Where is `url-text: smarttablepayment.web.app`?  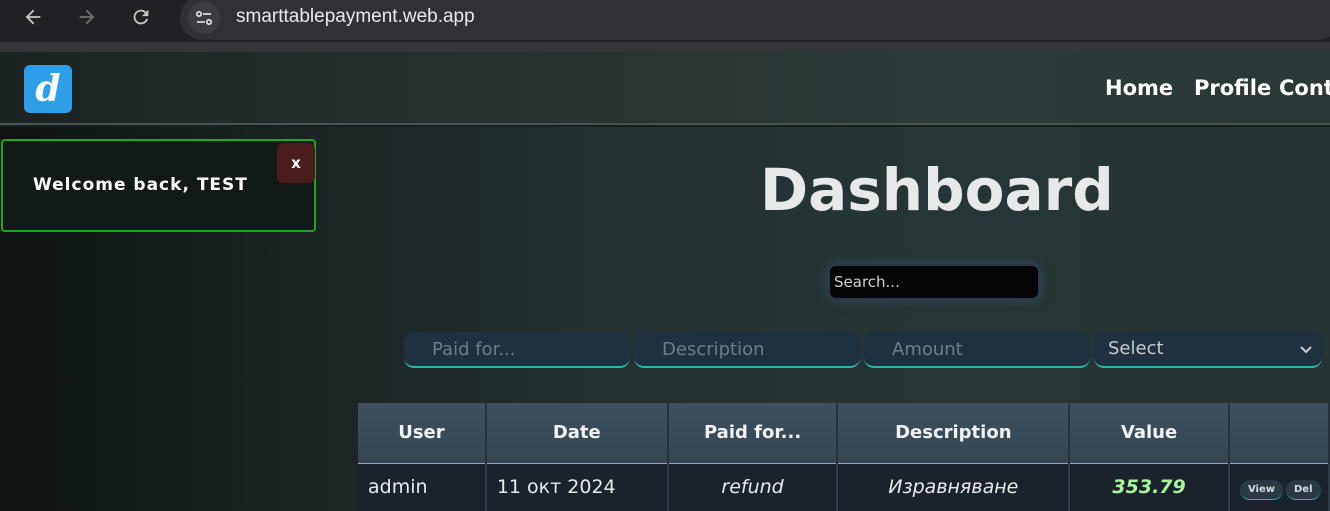 url-text: smarttablepayment.web.app is located at coordinates (355, 17).